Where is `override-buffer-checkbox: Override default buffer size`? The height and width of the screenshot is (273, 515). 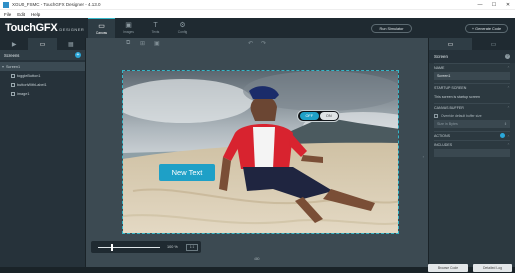
override-buffer-checkbox: Override default buffer size is located at coordinates (472, 116).